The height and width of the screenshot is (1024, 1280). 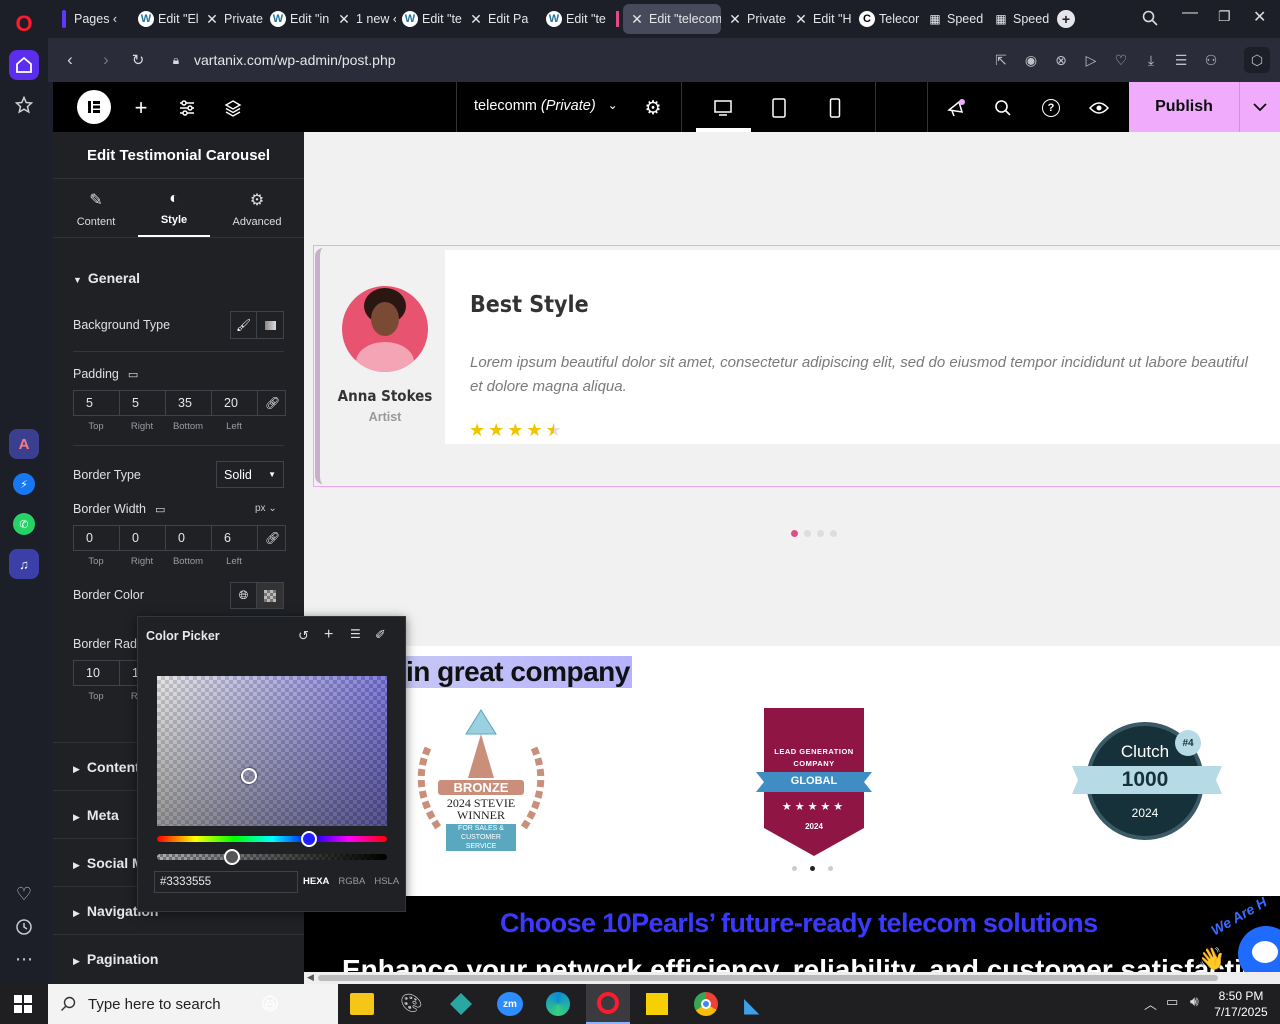 What do you see at coordinates (24, 65) in the screenshot?
I see `home-icon` at bounding box center [24, 65].